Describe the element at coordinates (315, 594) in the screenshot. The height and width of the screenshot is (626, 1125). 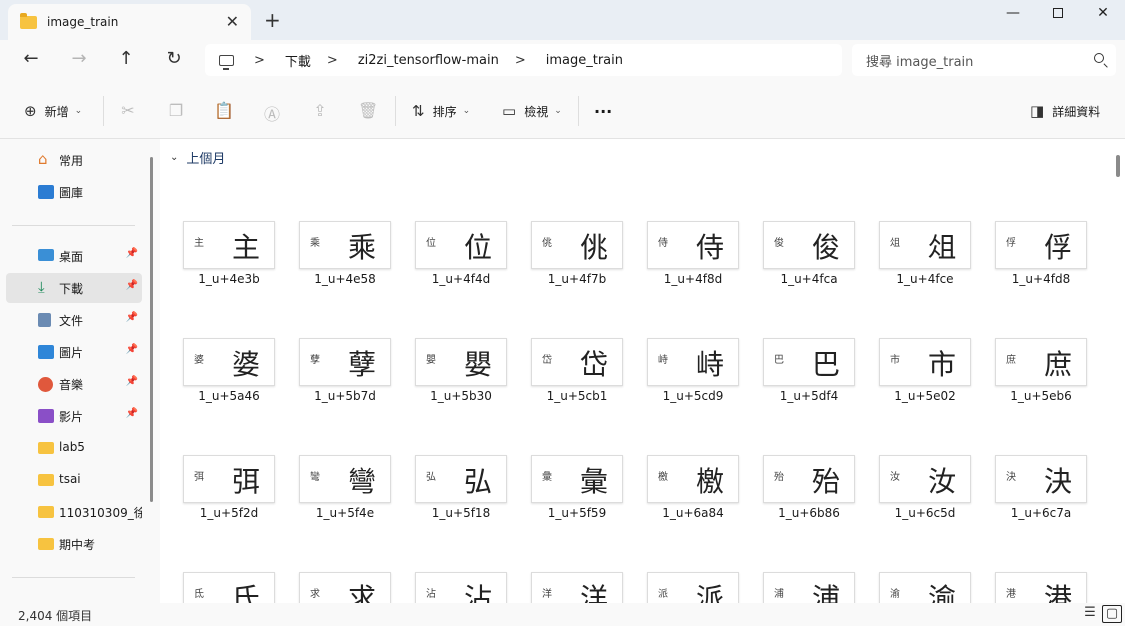
I see `thumbnail-small-glyph: 求` at that location.